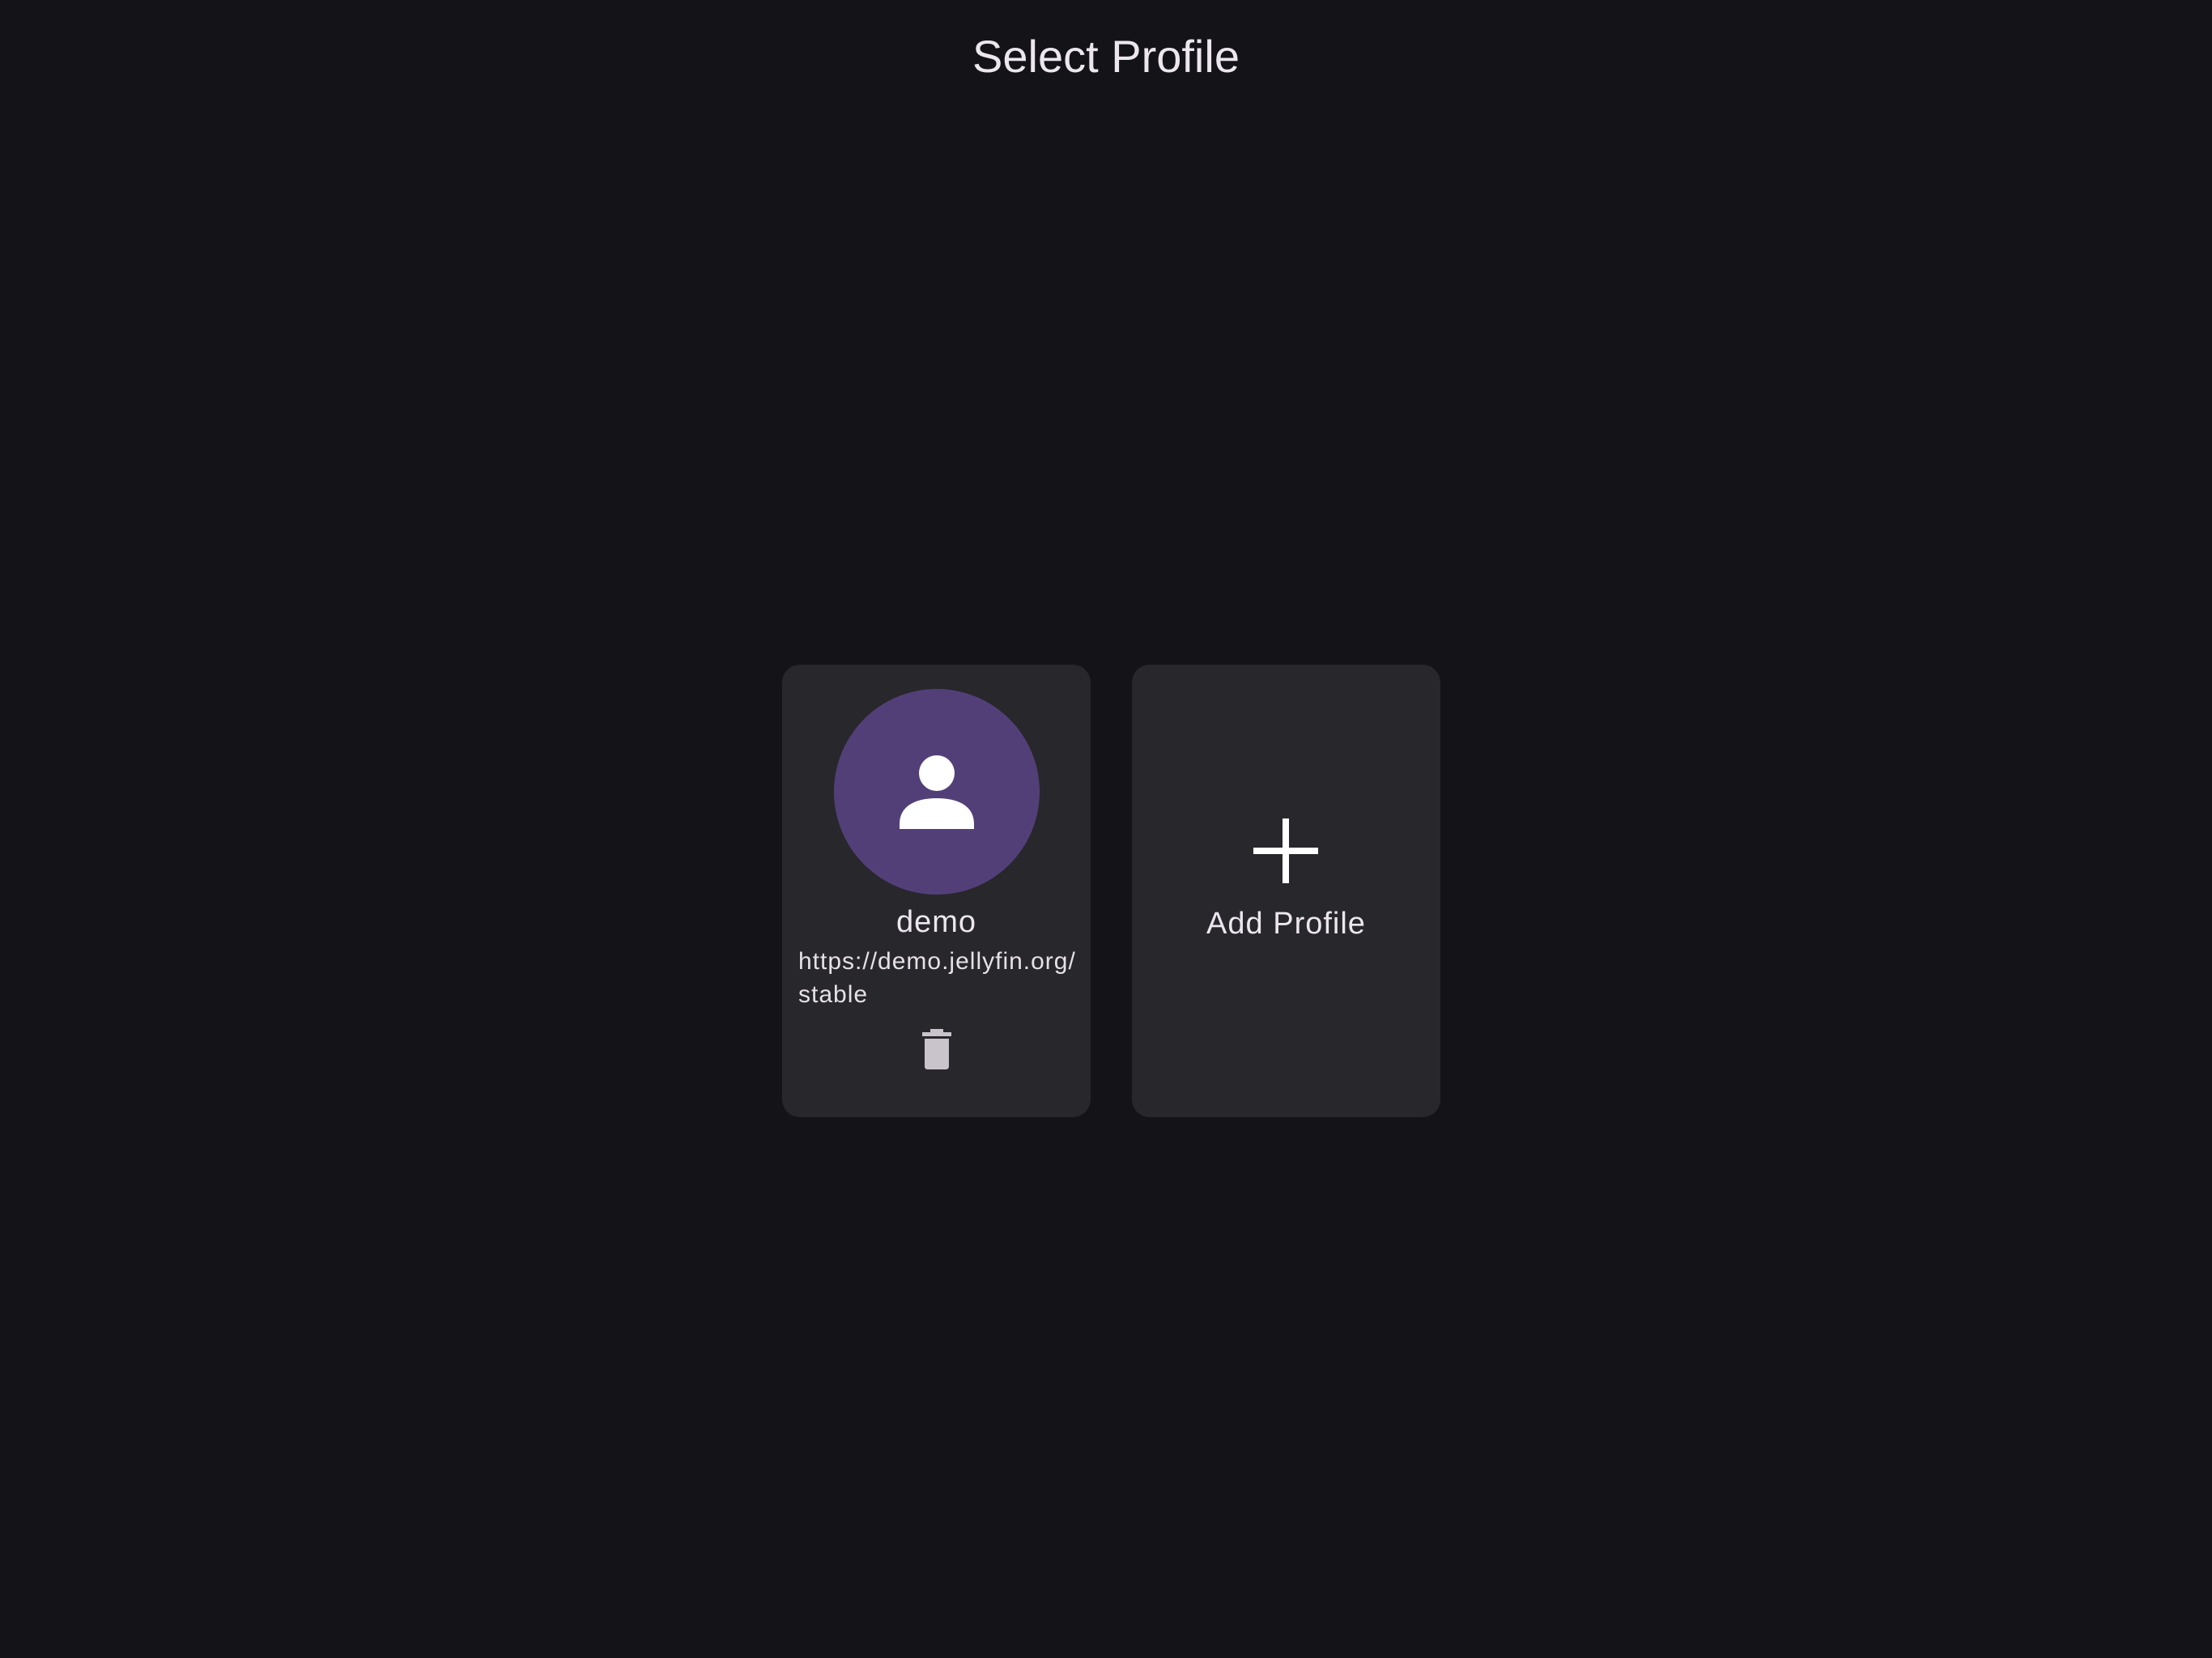 This screenshot has width=2212, height=1658. What do you see at coordinates (937, 978) in the screenshot?
I see `profile-server-url: https://demo.jellyfin.org/stable` at bounding box center [937, 978].